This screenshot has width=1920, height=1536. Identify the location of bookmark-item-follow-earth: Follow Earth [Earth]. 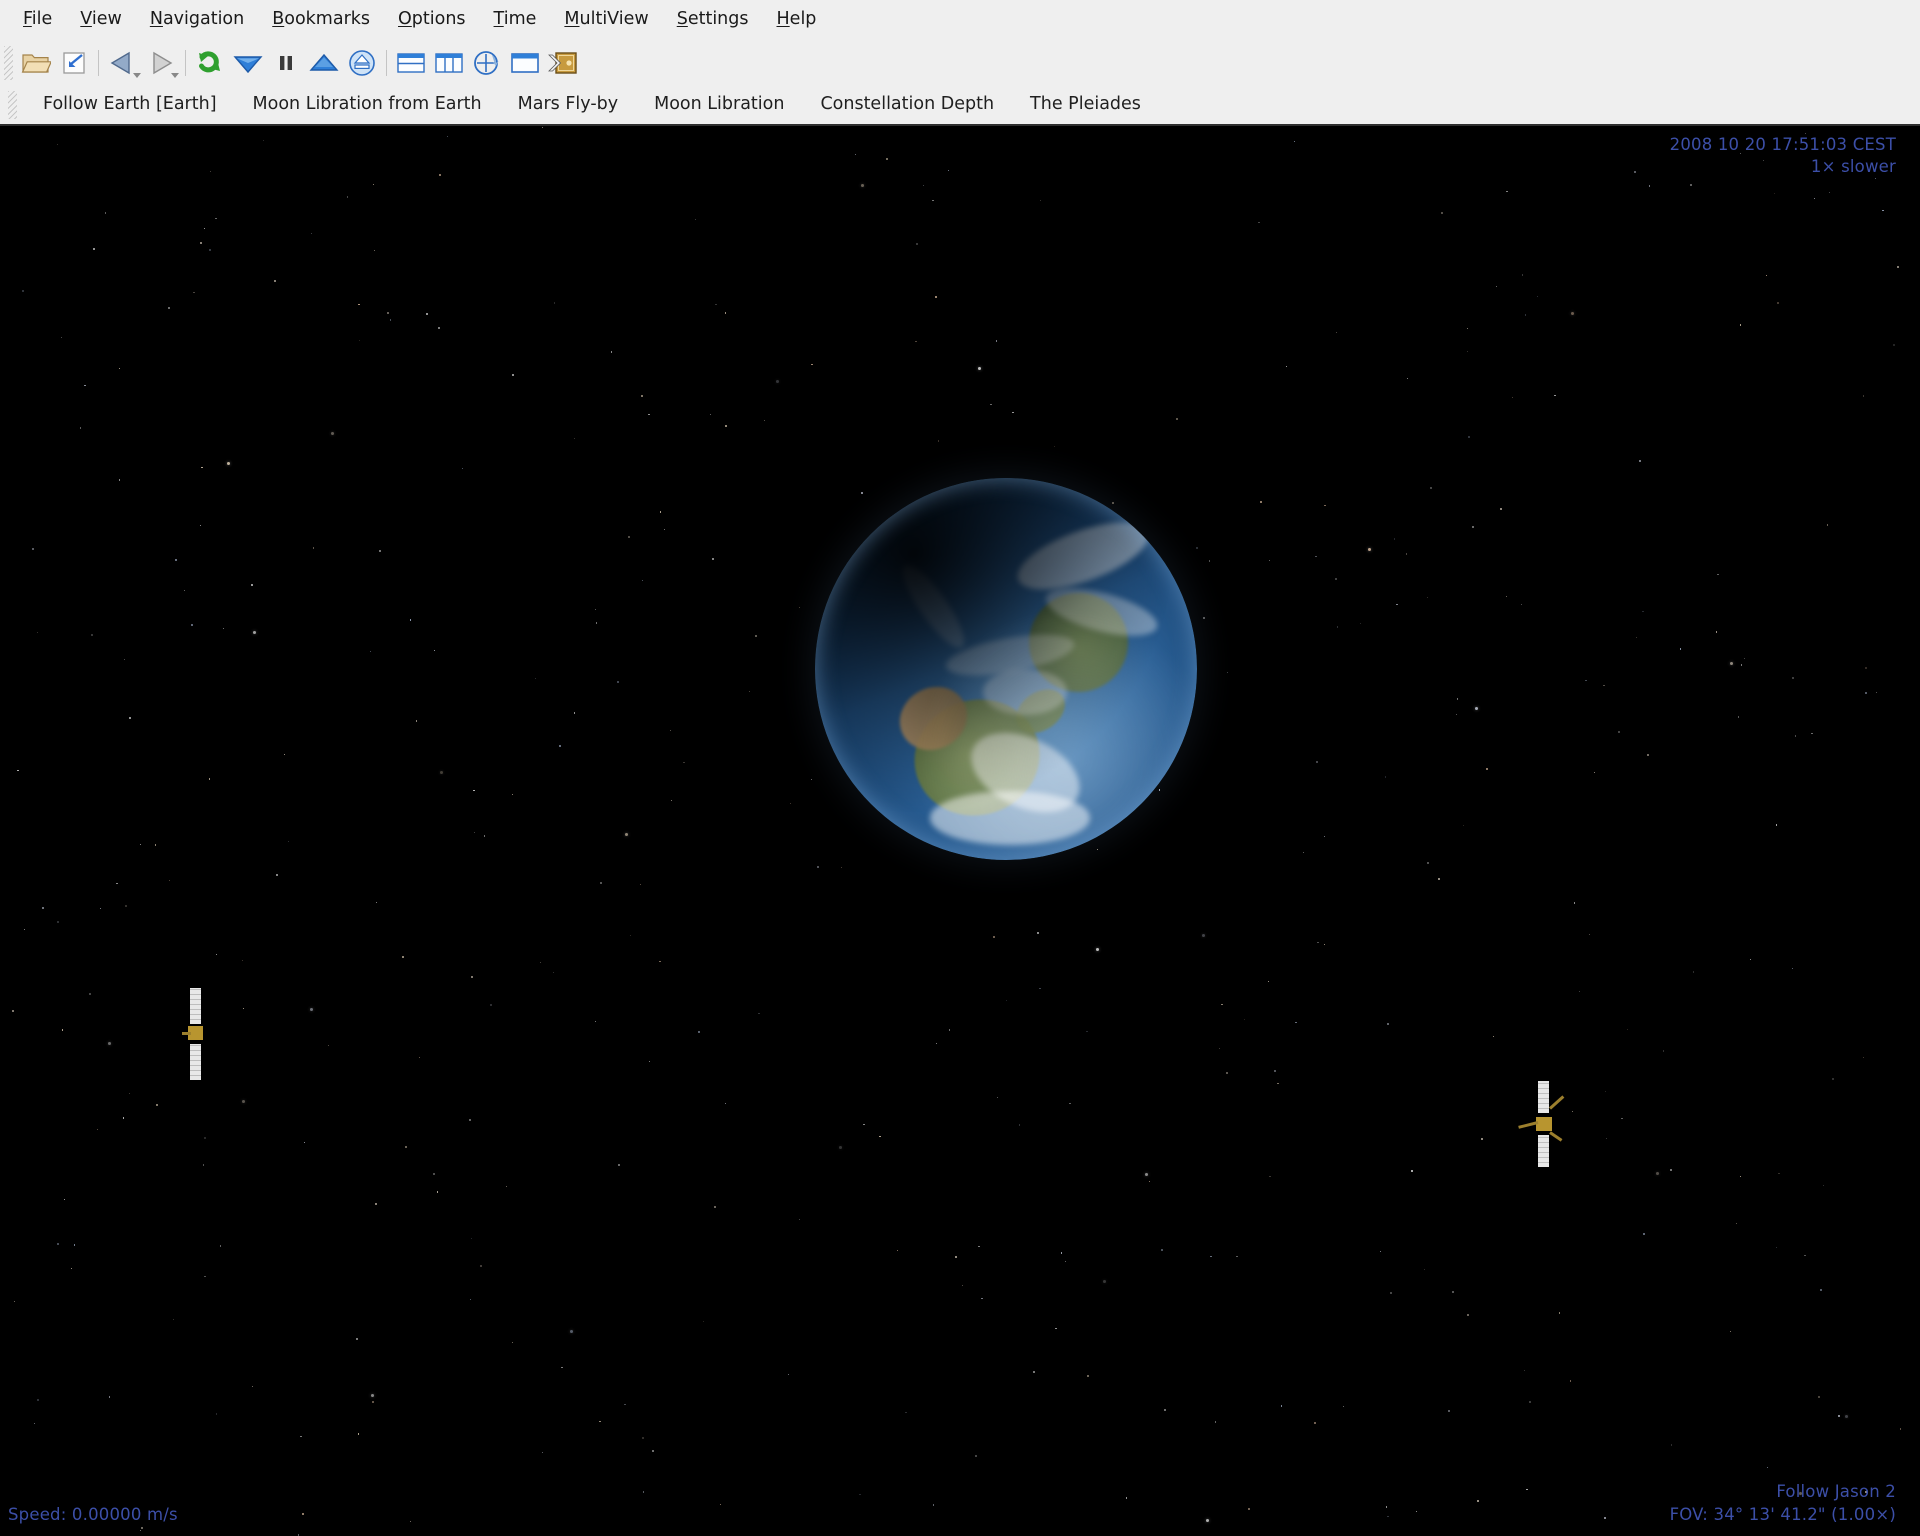
(130, 105).